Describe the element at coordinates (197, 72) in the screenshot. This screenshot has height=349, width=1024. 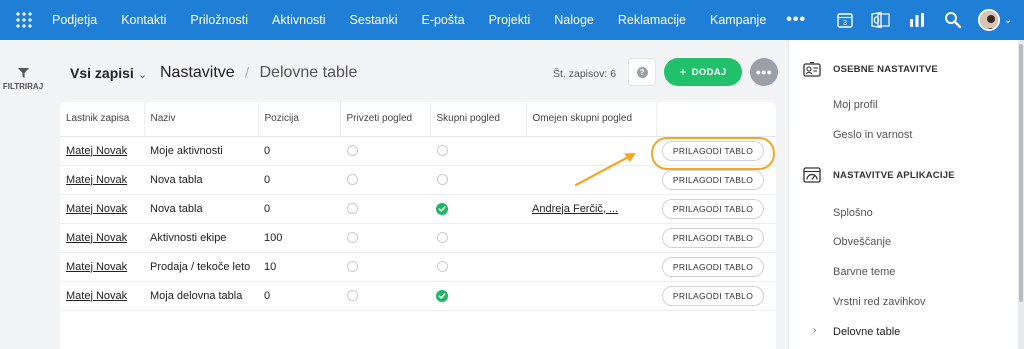
I see `breadcrumb-parent: Nastavitve` at that location.